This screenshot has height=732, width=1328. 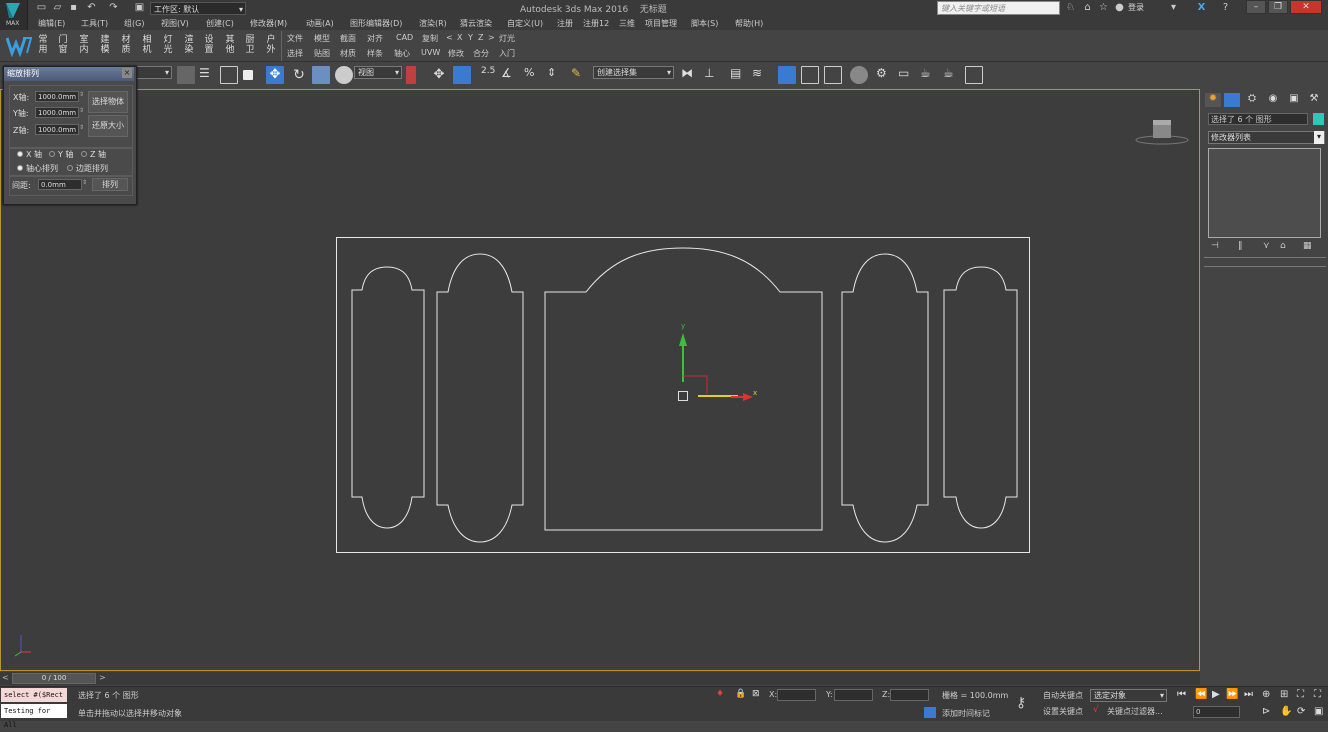 I want to click on pan-view-icon: ✋, so click(x=1286, y=711).